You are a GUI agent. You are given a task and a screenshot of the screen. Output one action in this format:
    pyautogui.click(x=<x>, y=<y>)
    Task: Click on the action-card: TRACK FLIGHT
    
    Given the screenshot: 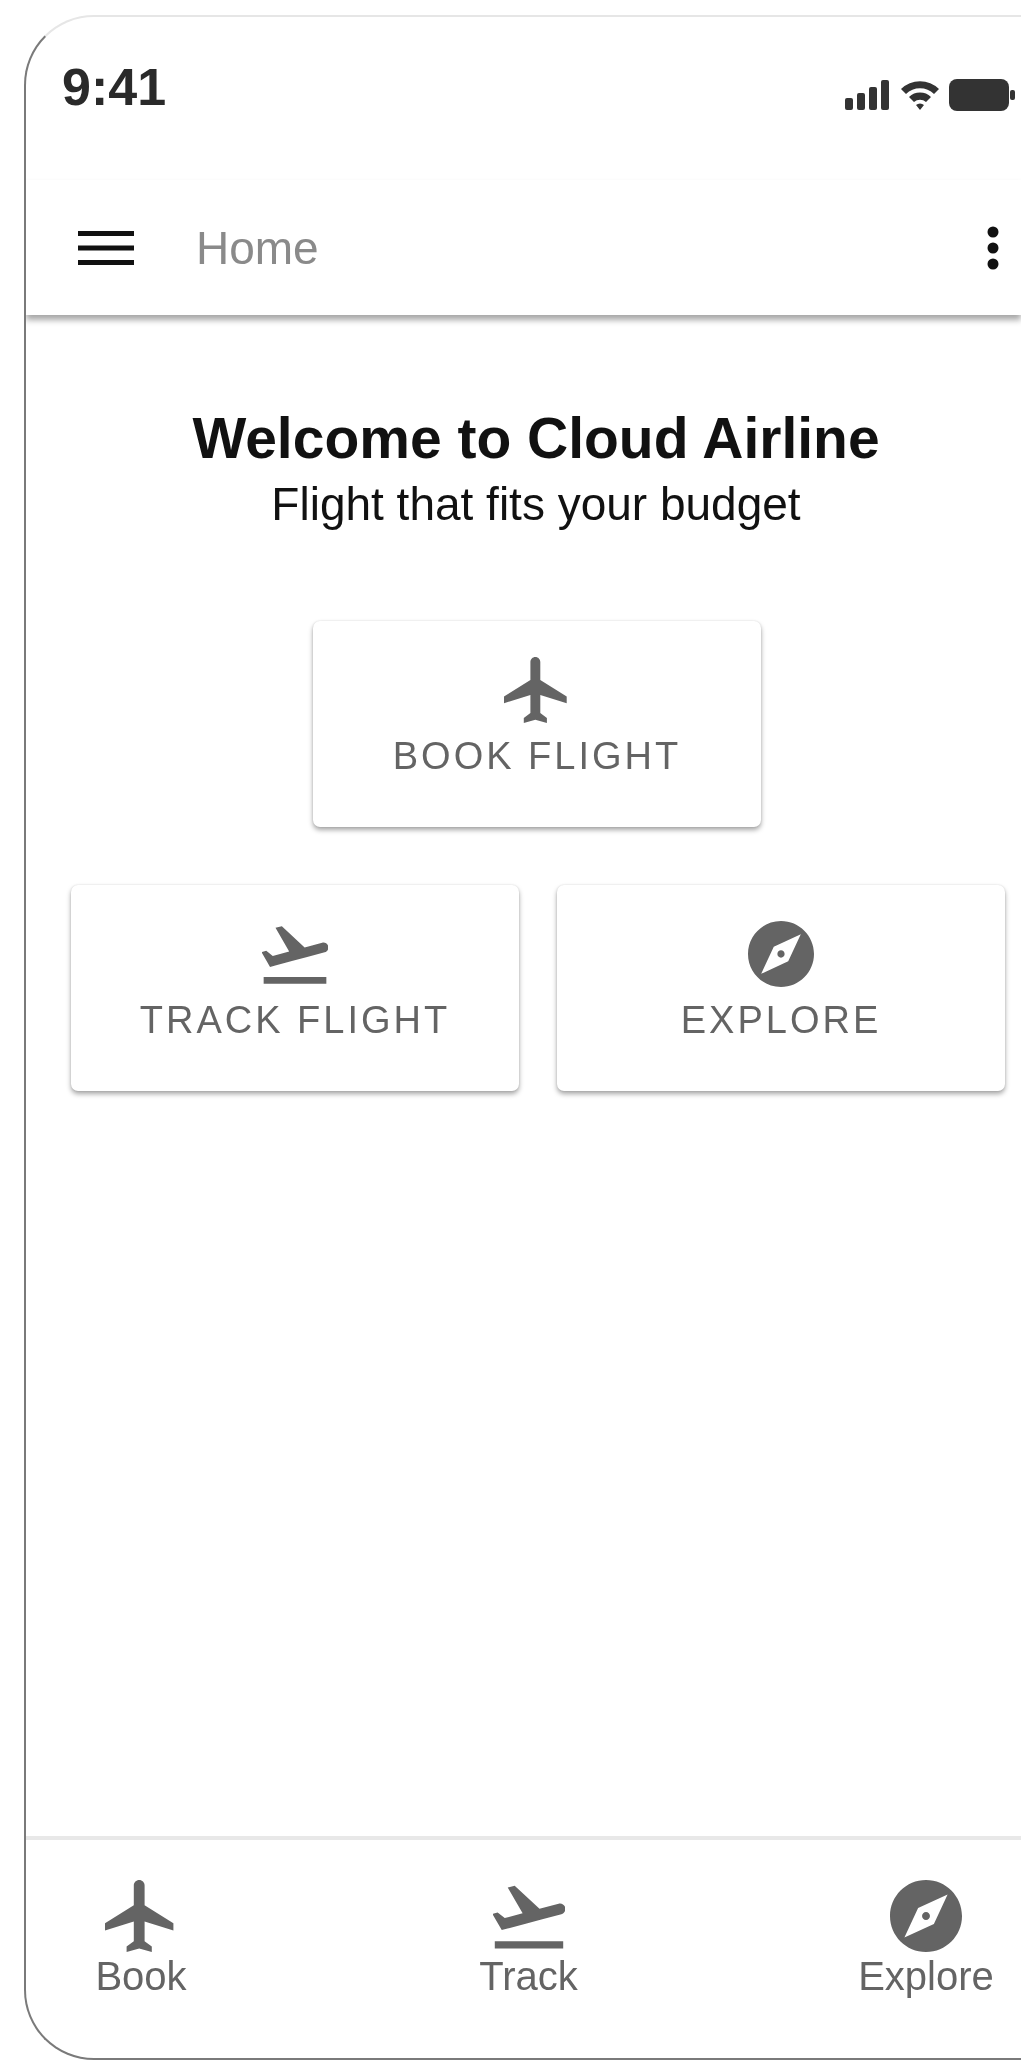 What is the action you would take?
    pyautogui.click(x=295, y=988)
    